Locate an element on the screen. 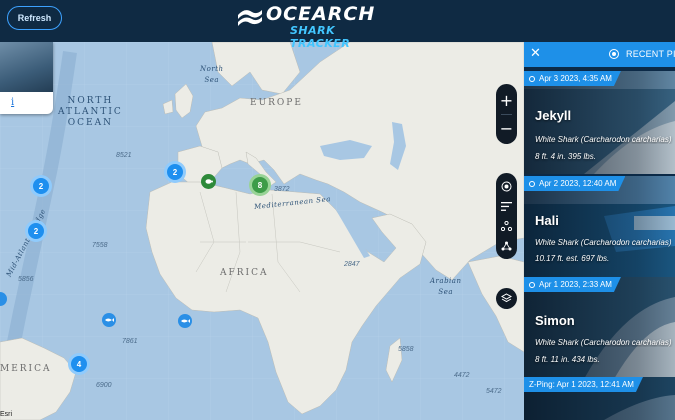  track-button is located at coordinates (506, 226).